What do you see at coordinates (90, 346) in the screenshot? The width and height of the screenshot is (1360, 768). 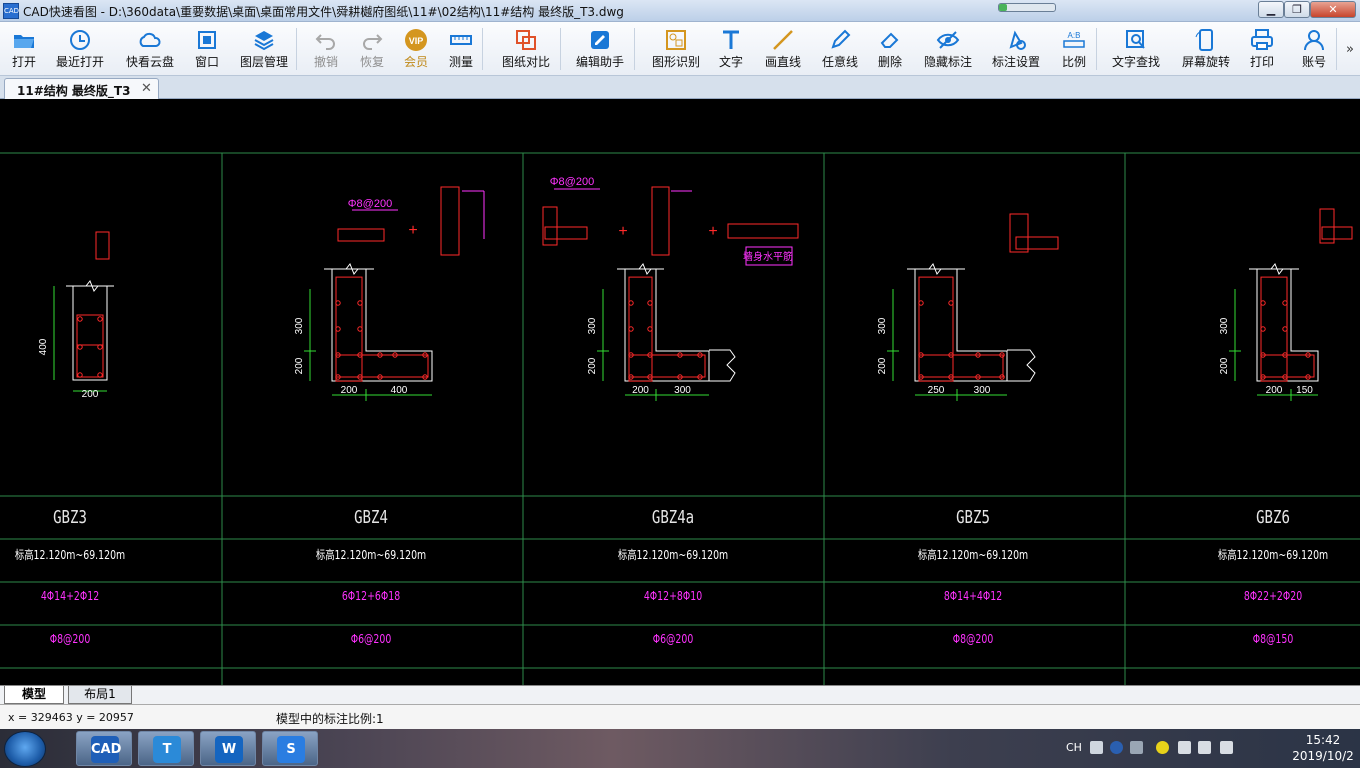 I see `gbz3-stirrup` at bounding box center [90, 346].